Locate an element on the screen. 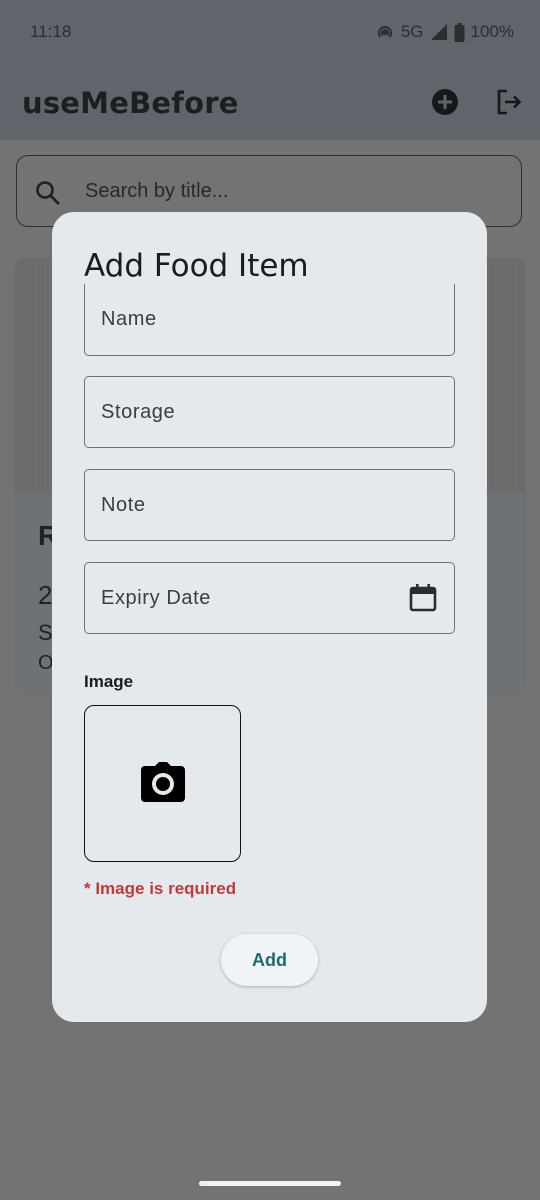  card-line-1: 2 is located at coordinates (45, 595).